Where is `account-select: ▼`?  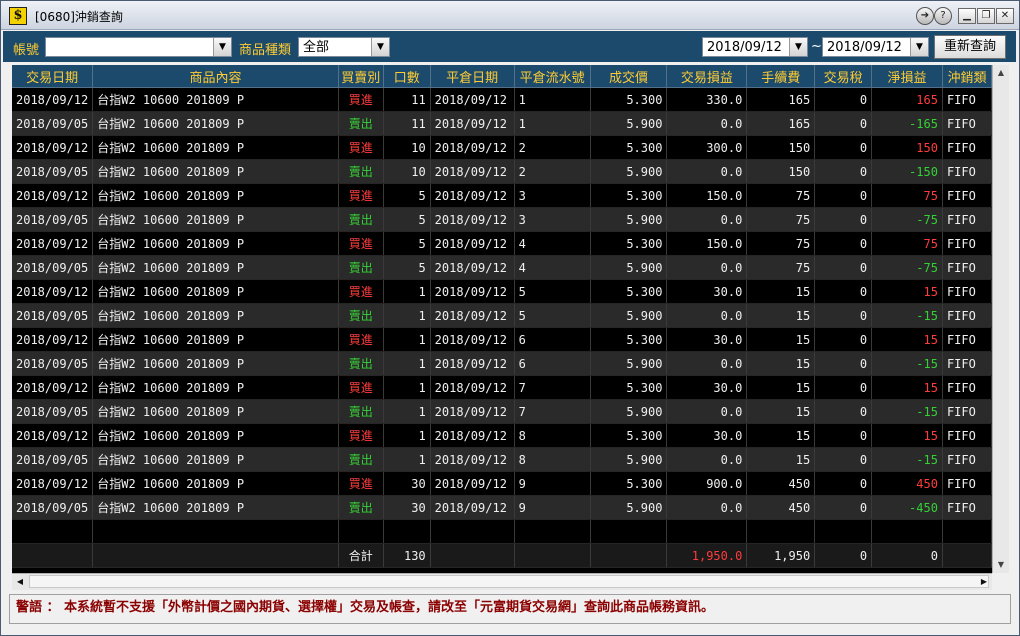 account-select: ▼ is located at coordinates (138, 47).